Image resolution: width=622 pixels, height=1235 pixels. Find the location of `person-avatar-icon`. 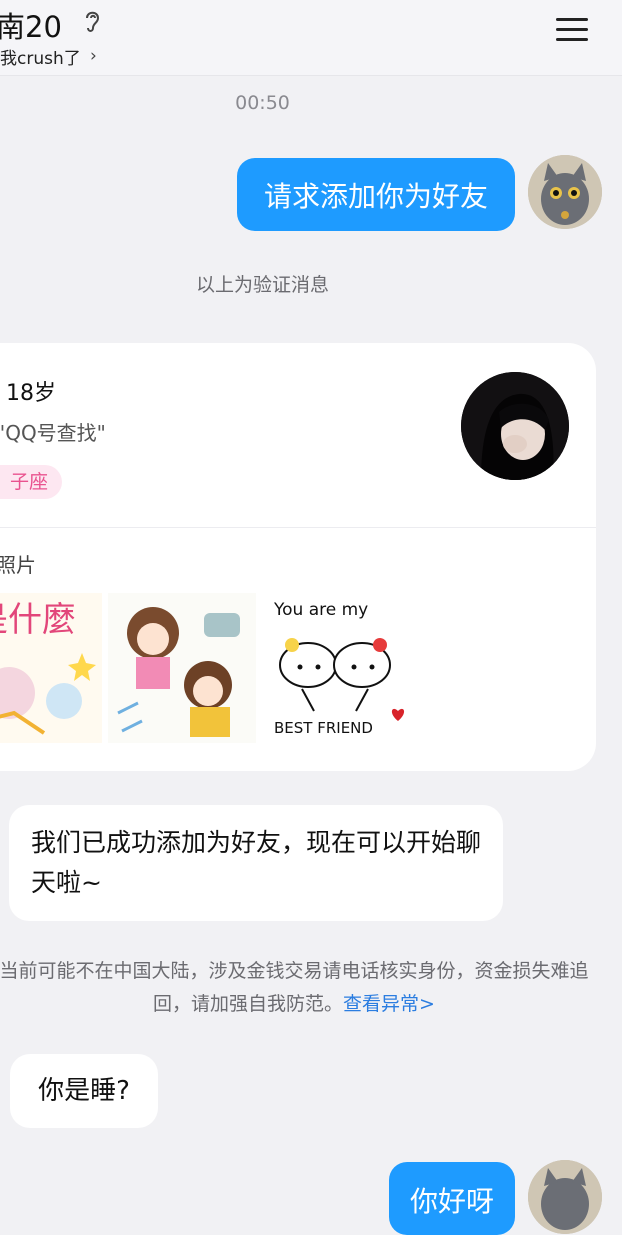

person-avatar-icon is located at coordinates (515, 426).